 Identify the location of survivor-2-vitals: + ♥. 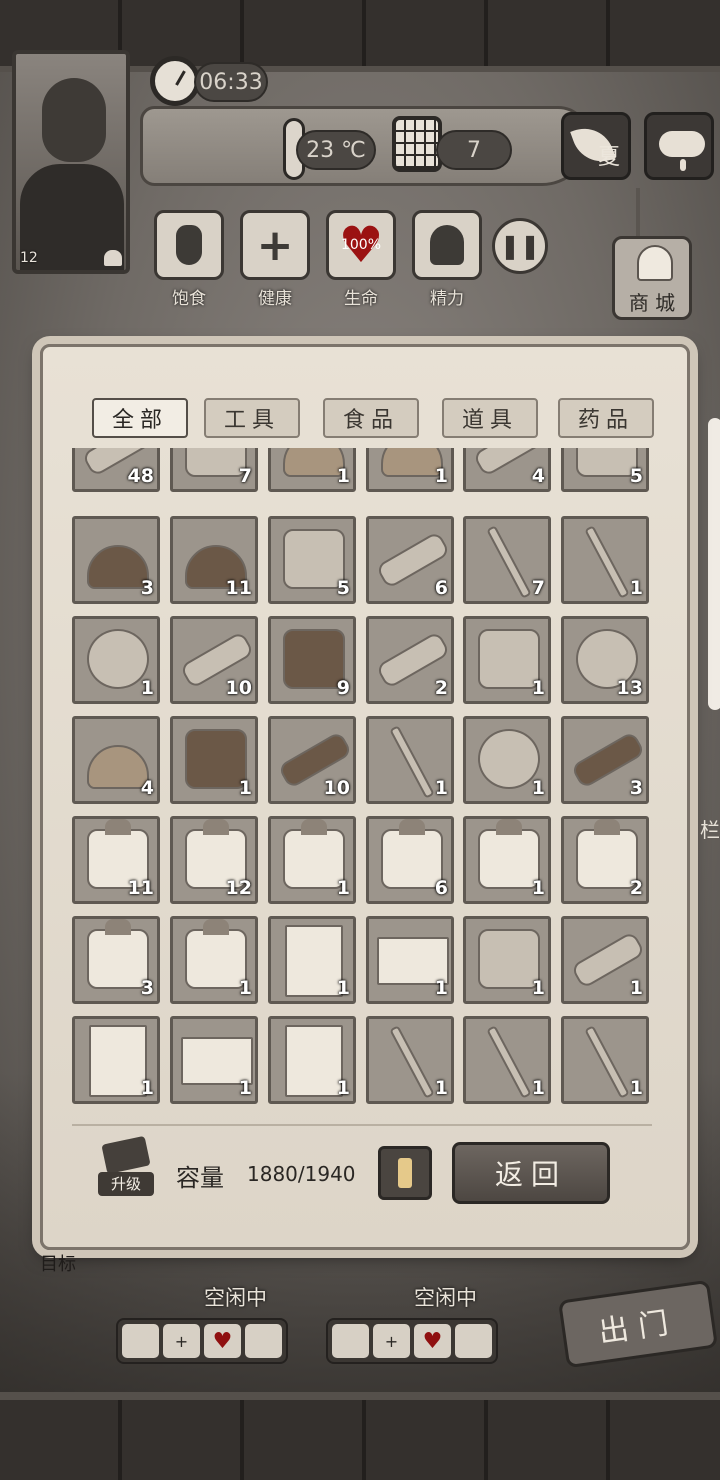
(412, 1341).